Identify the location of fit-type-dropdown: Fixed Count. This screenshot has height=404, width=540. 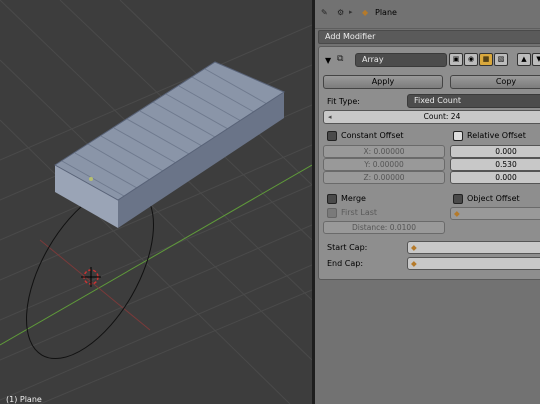
(473, 101).